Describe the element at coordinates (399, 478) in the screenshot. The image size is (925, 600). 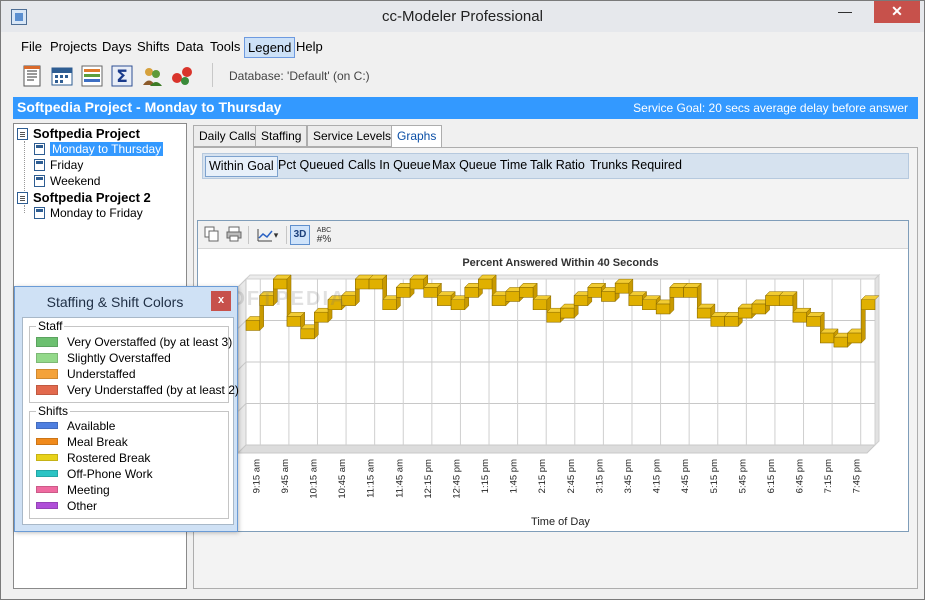
I see `x-tick-label: 11:45 am` at that location.